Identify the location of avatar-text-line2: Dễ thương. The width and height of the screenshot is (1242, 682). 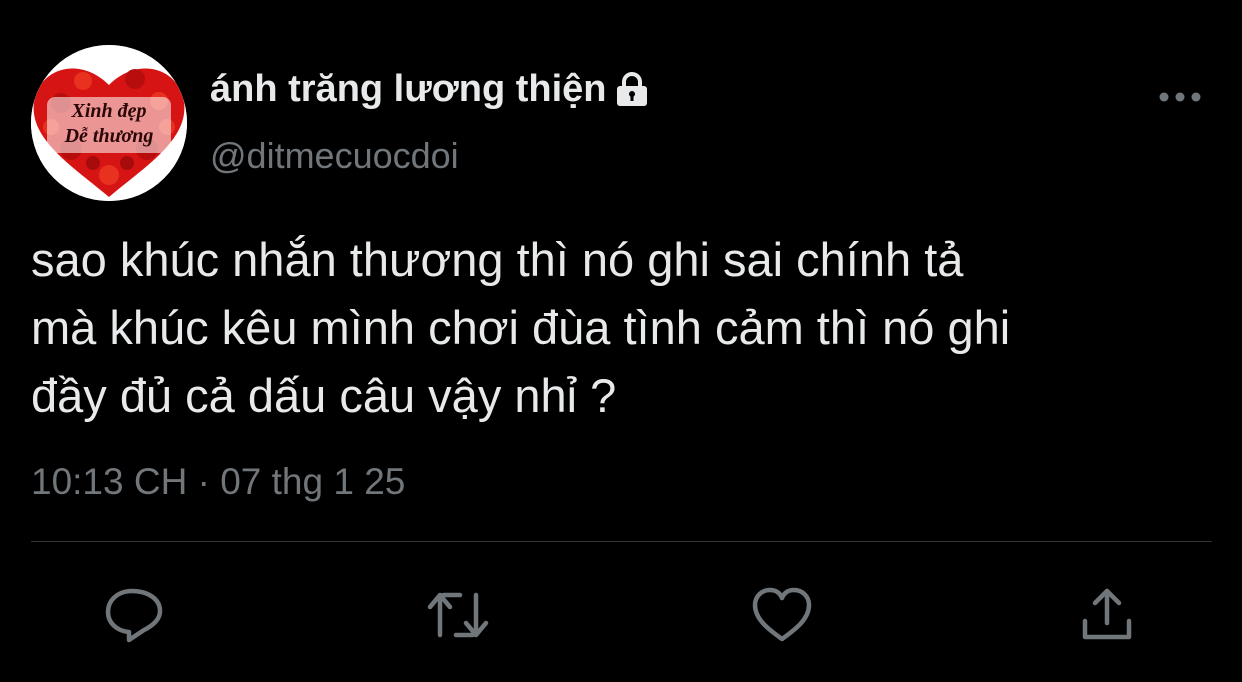
(109, 136).